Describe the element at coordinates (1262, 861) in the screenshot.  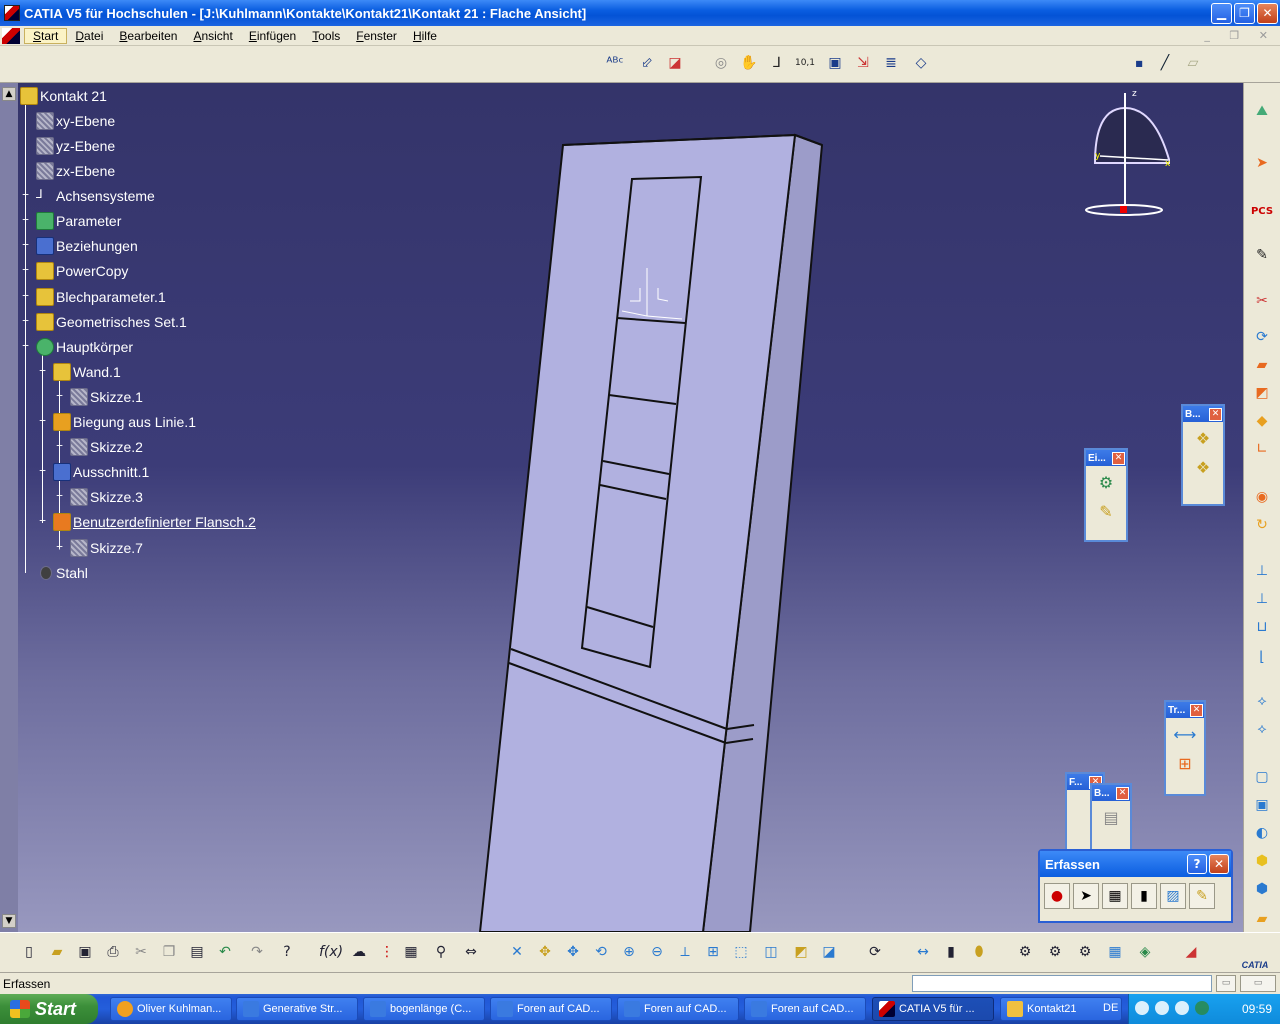
I see `bridge-icon: ⬢` at that location.